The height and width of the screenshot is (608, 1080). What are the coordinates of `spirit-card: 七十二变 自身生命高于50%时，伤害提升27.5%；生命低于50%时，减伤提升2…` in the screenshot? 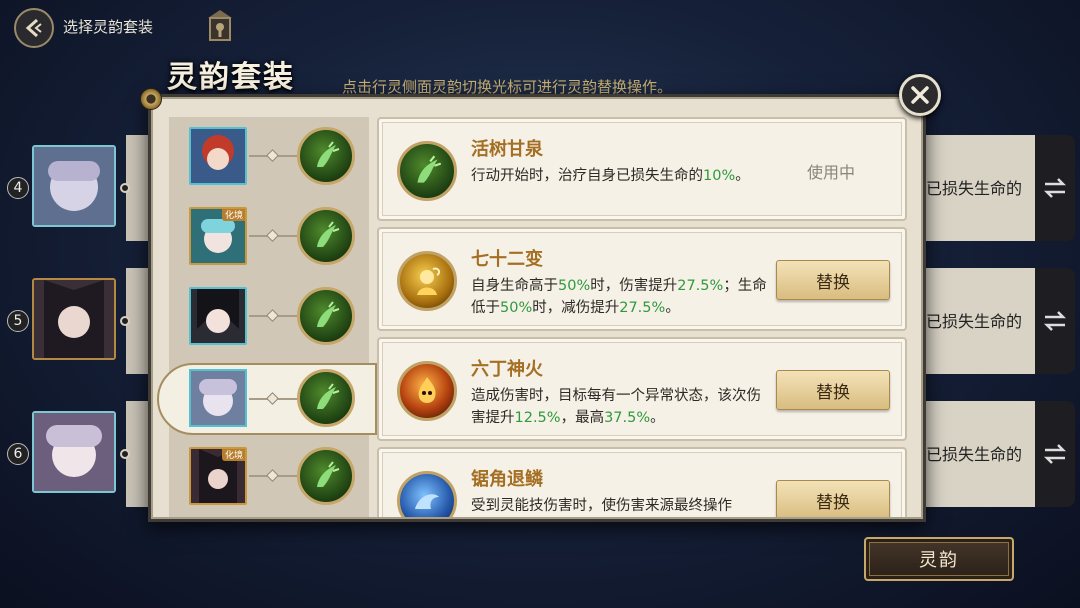 It's located at (642, 279).